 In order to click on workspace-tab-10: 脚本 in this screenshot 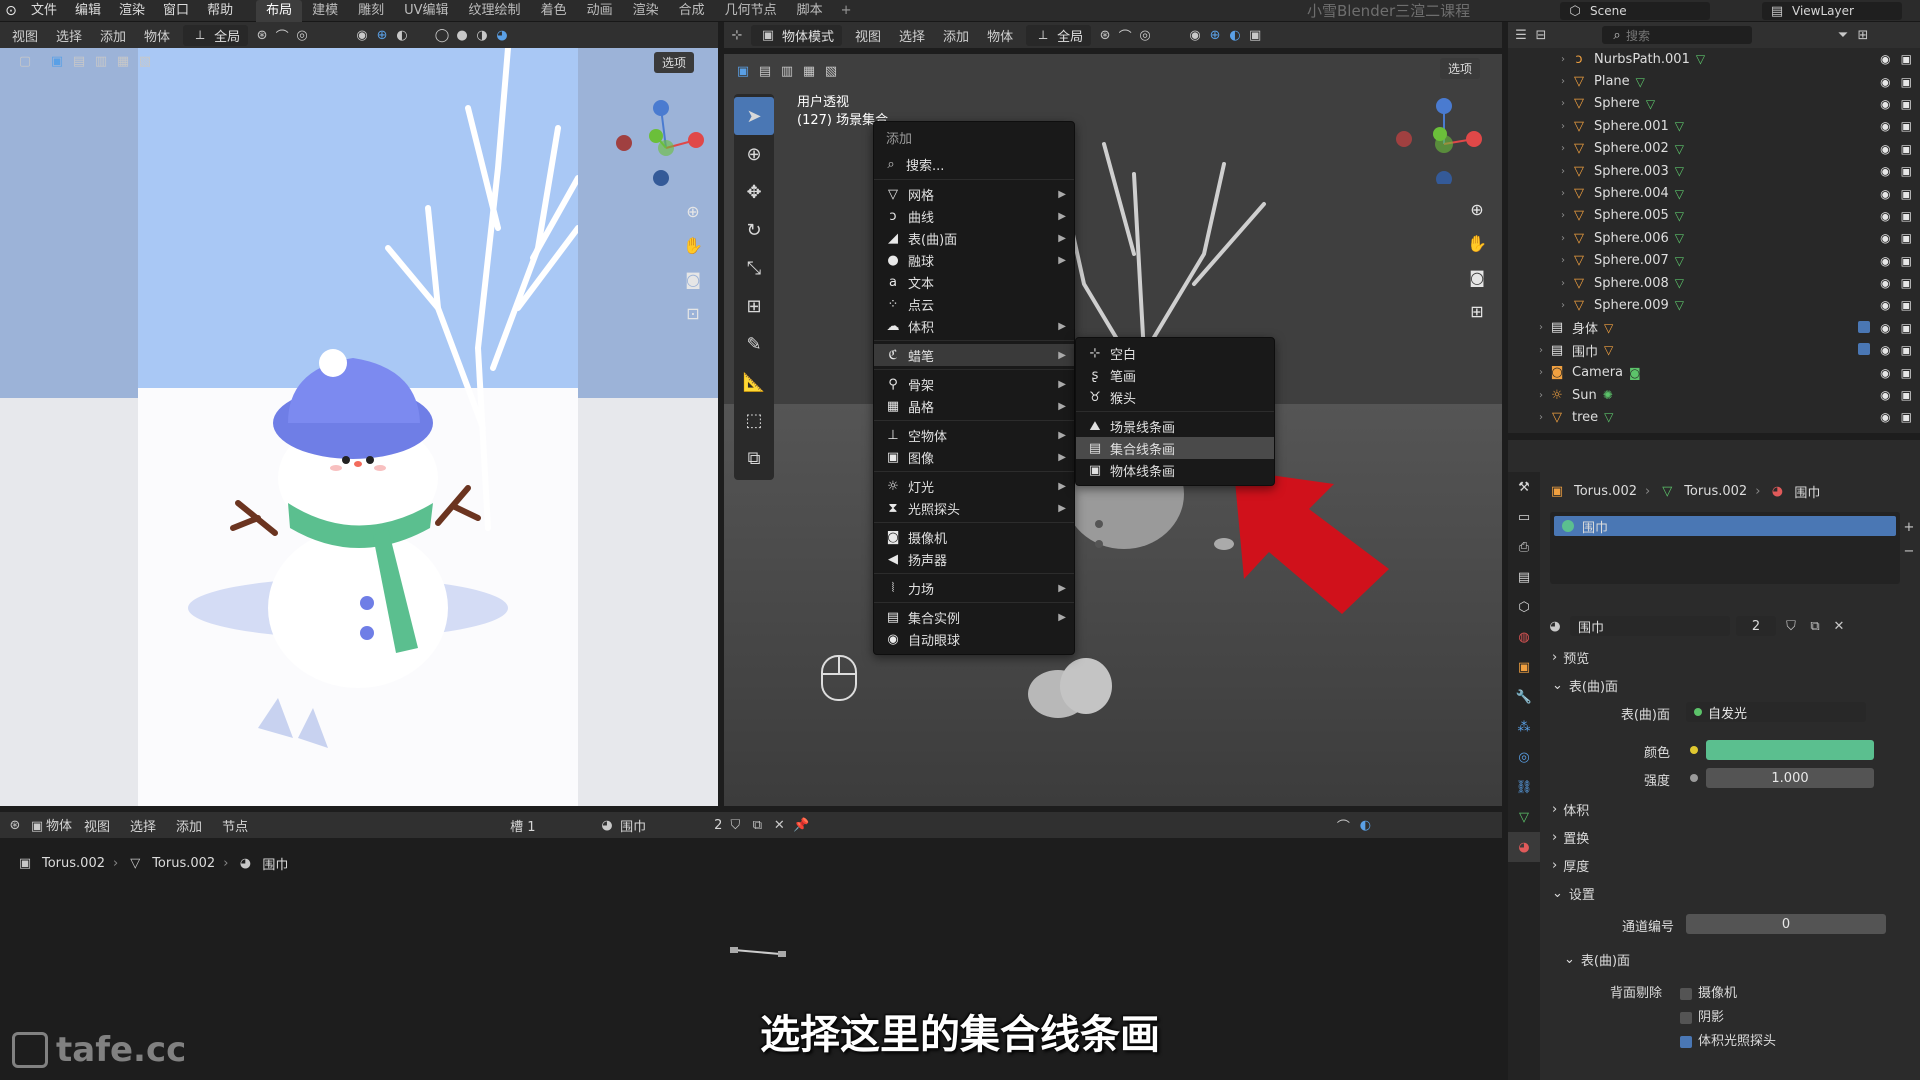, I will do `click(810, 11)`.